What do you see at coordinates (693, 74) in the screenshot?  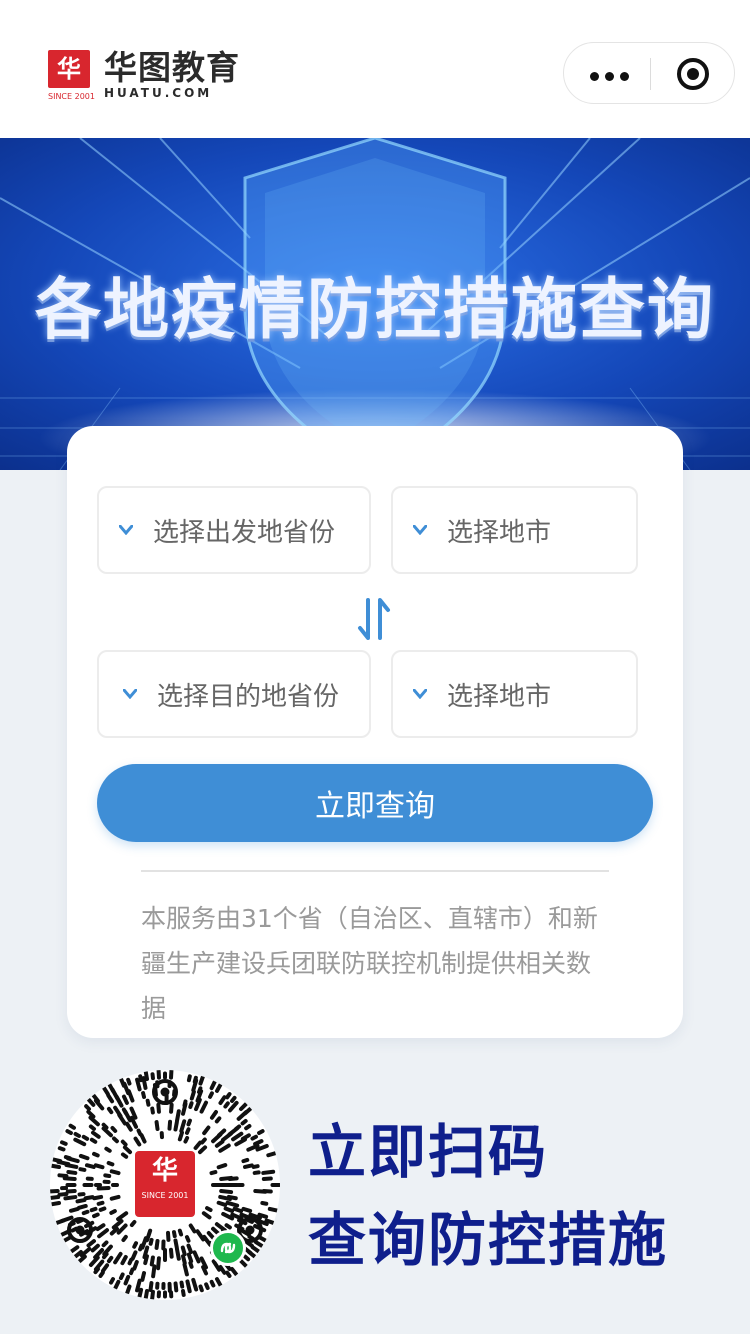 I see `close-target-icon` at bounding box center [693, 74].